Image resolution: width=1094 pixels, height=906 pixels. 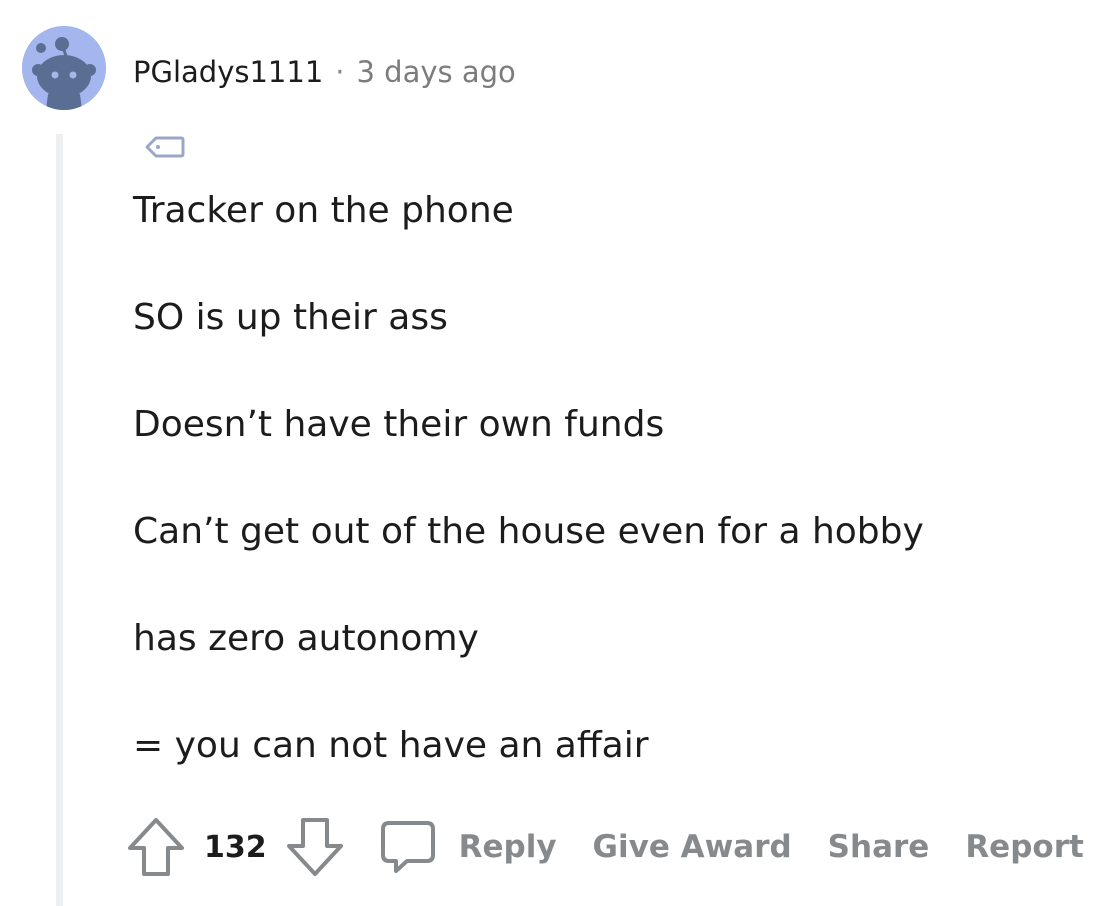 I want to click on username-link: PGladys1111, so click(x=228, y=72).